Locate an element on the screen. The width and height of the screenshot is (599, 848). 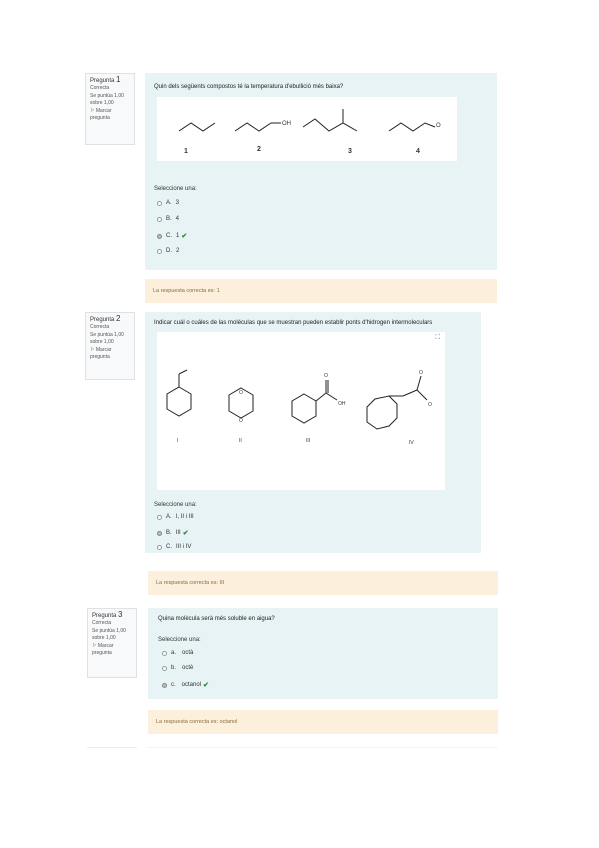
feedback-1: La respuesta correcta es: 1 is located at coordinates (321, 291).